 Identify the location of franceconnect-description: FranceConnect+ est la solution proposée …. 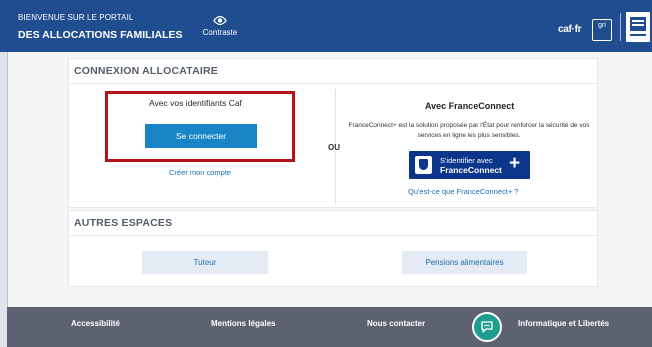
(469, 130).